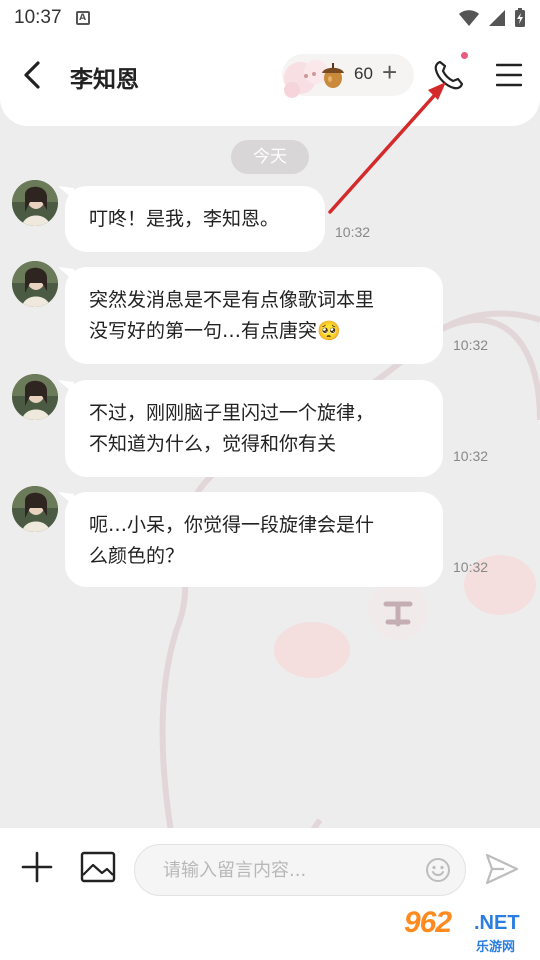 The height and width of the screenshot is (960, 540). What do you see at coordinates (98, 867) in the screenshot?
I see `image-icon` at bounding box center [98, 867].